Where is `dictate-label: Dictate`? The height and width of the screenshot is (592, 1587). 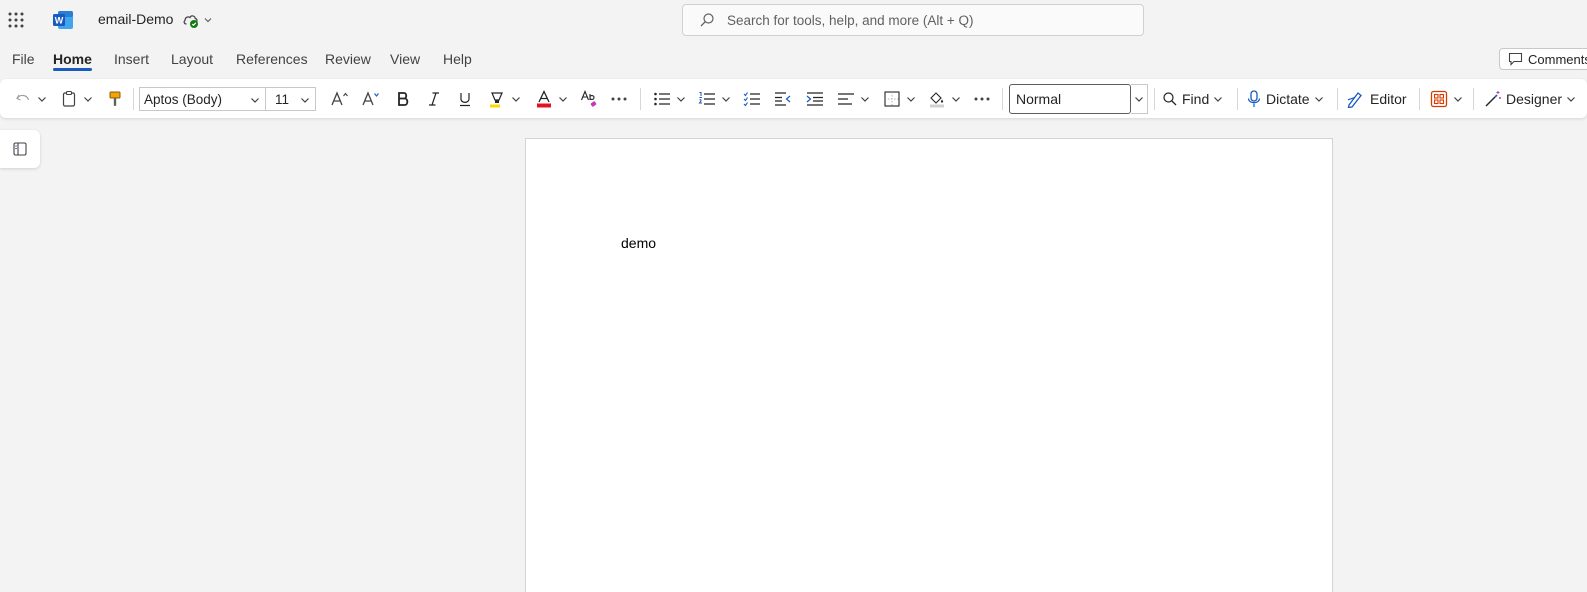
dictate-label: Dictate is located at coordinates (1288, 99).